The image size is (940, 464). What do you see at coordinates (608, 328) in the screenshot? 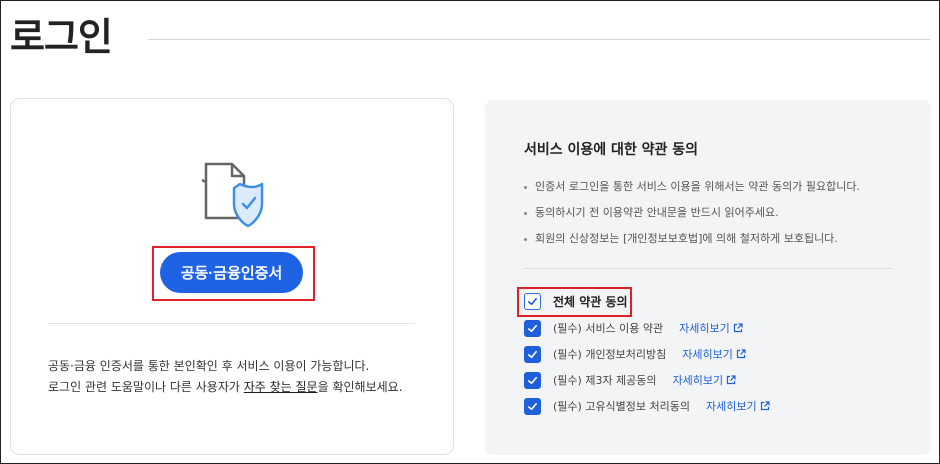
I see `terms-item-label: (필수) 서비스 이용 약관` at bounding box center [608, 328].